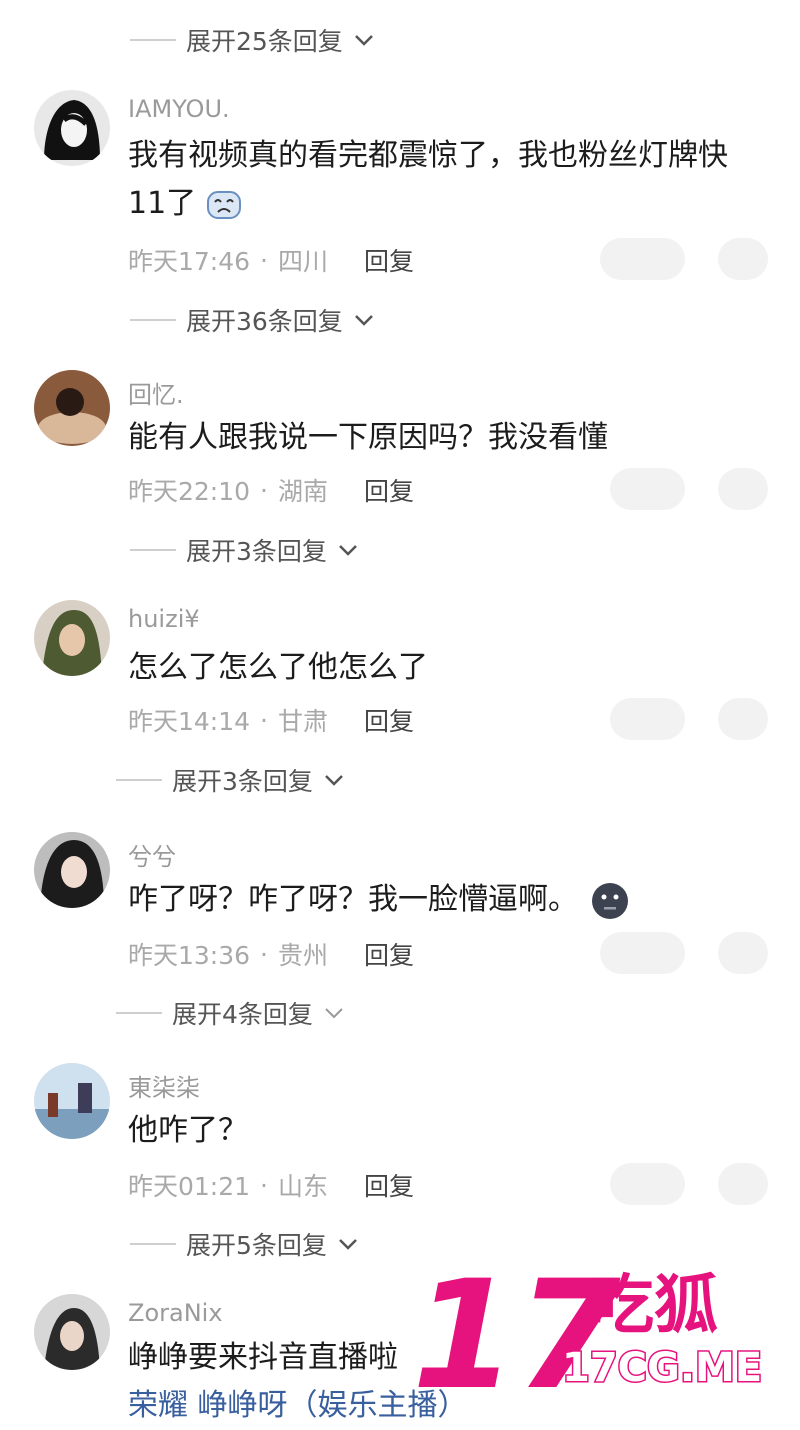 This screenshot has height=1430, width=800. What do you see at coordinates (264, 41) in the screenshot?
I see `expand-replies-label: 展开25条回复` at bounding box center [264, 41].